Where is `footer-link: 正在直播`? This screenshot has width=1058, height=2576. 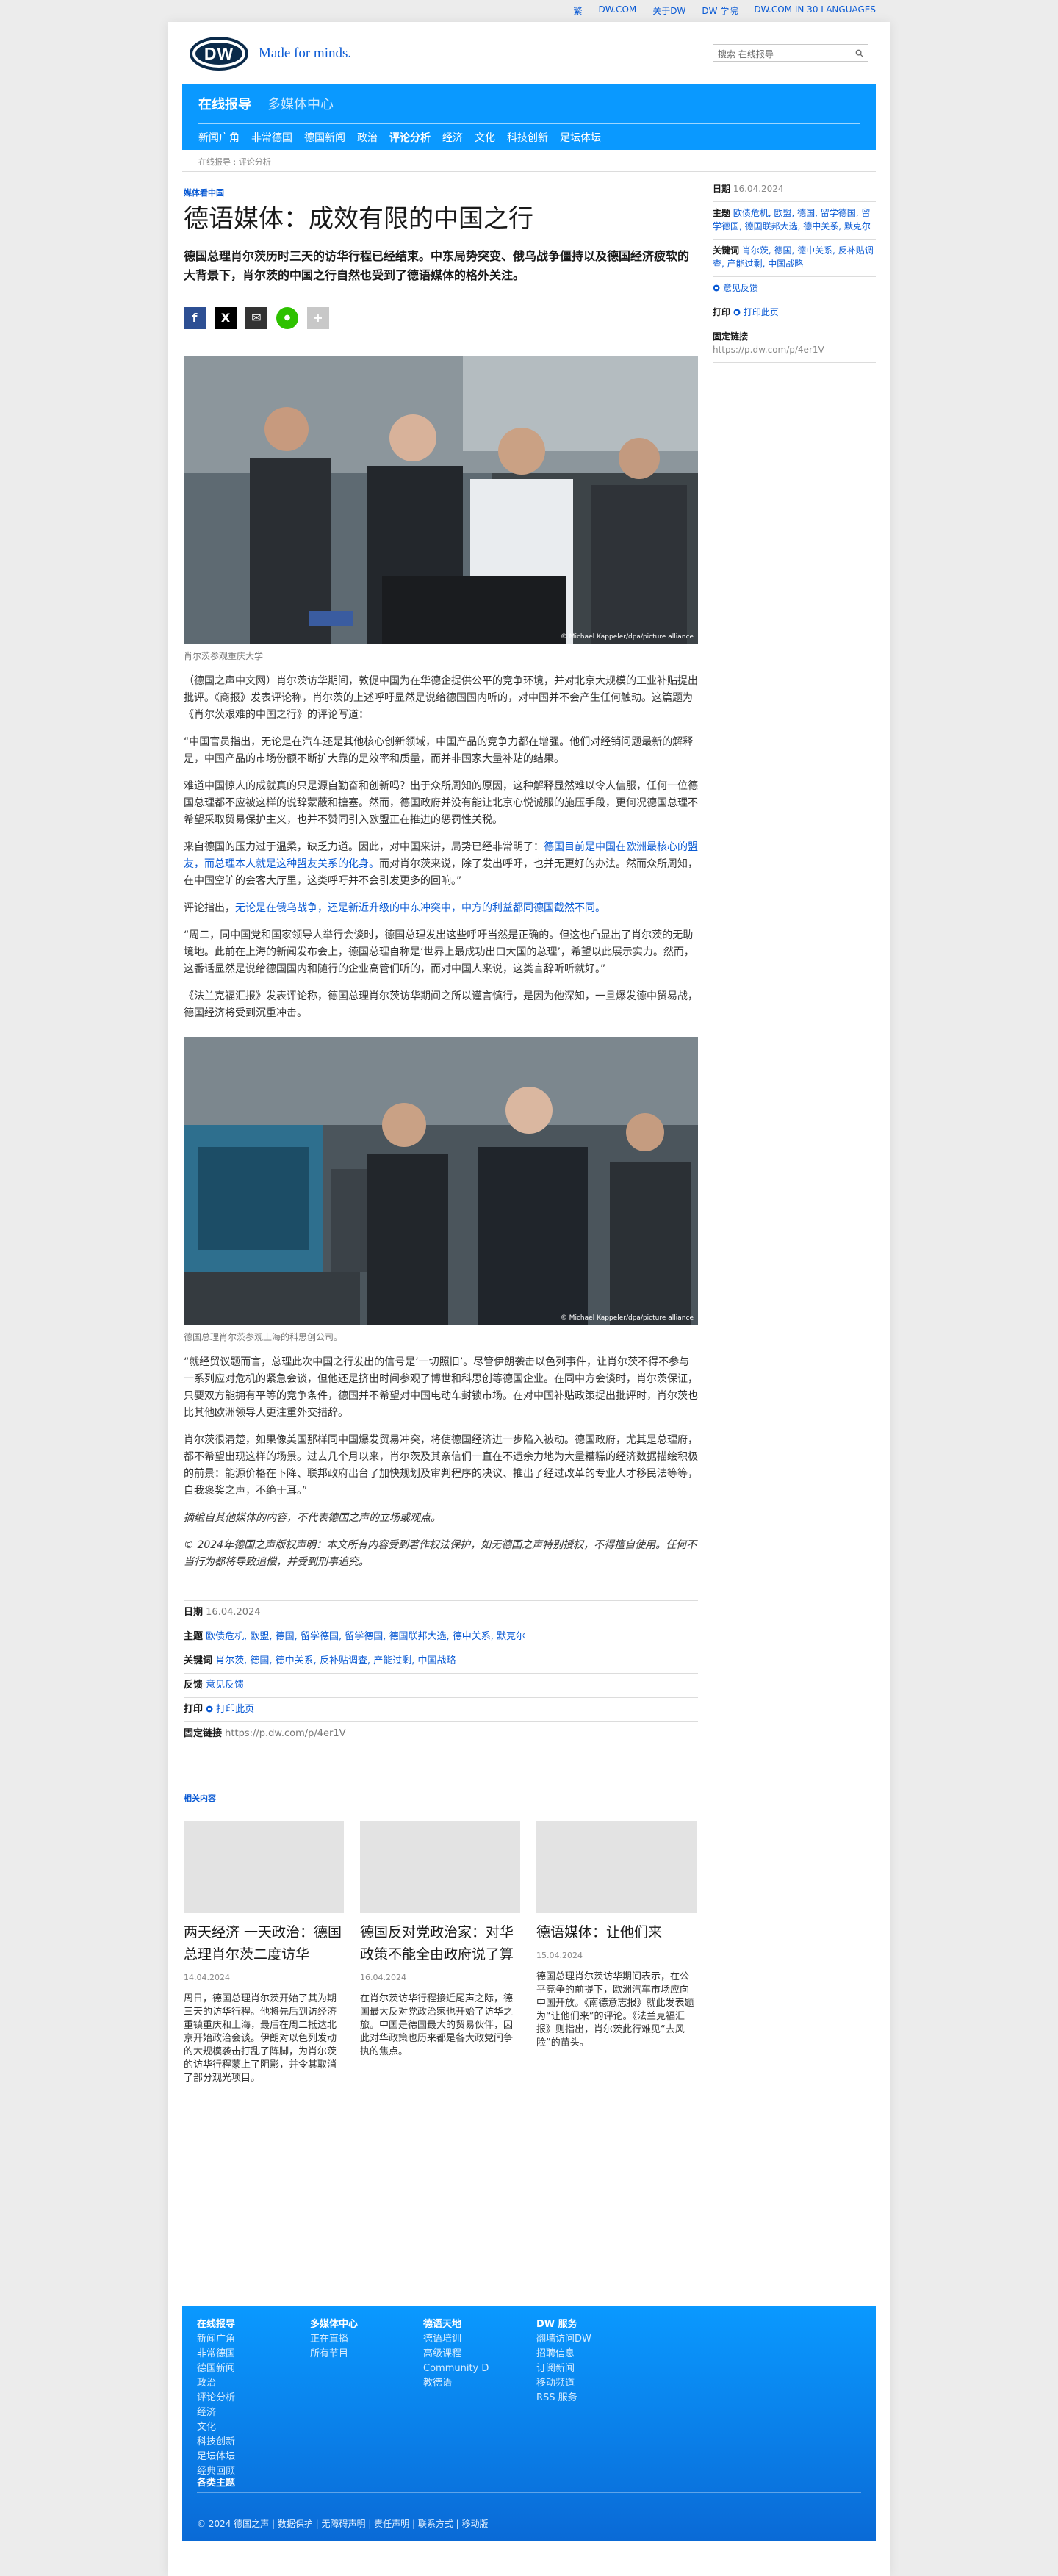
footer-link: 正在直播 is located at coordinates (334, 2339).